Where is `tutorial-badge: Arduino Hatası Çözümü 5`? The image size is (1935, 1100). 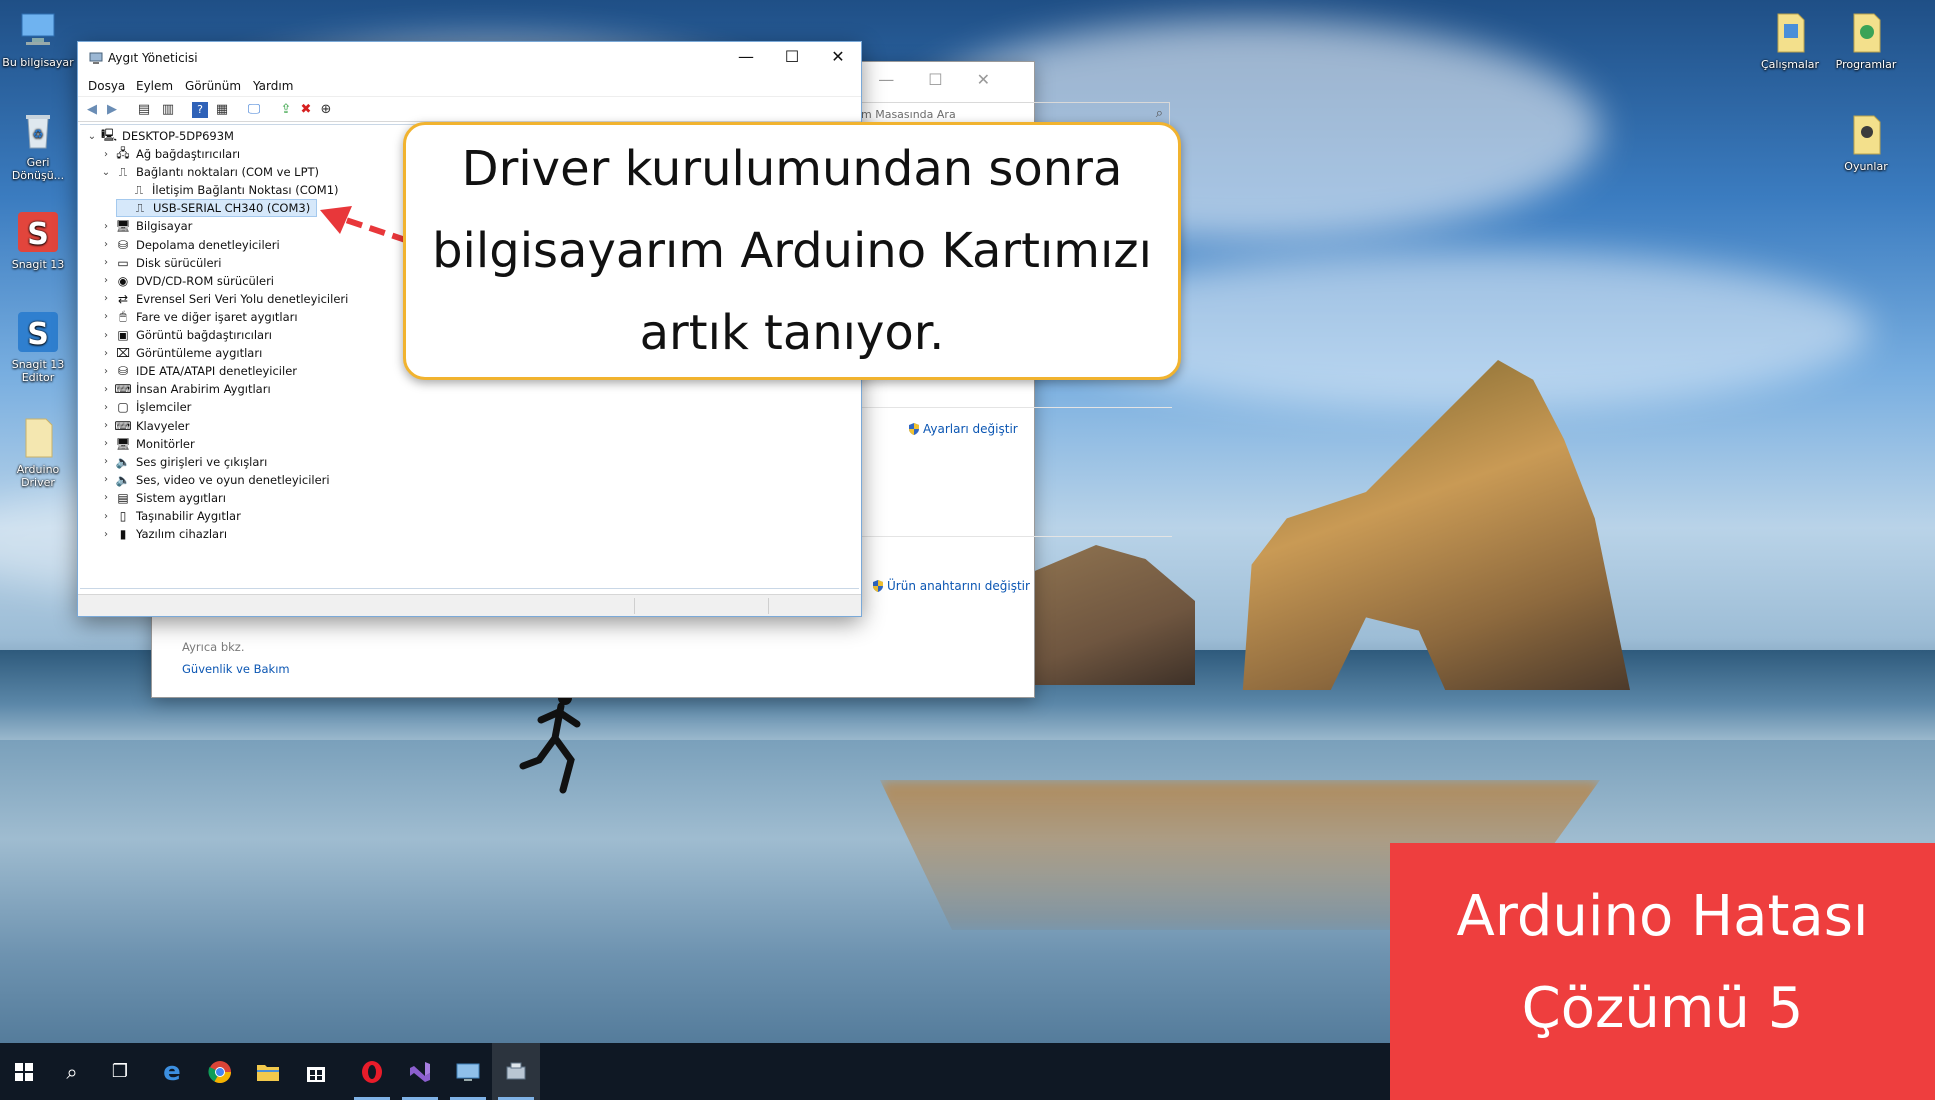
tutorial-badge: Arduino Hatası Çözümü 5 is located at coordinates (1662, 971).